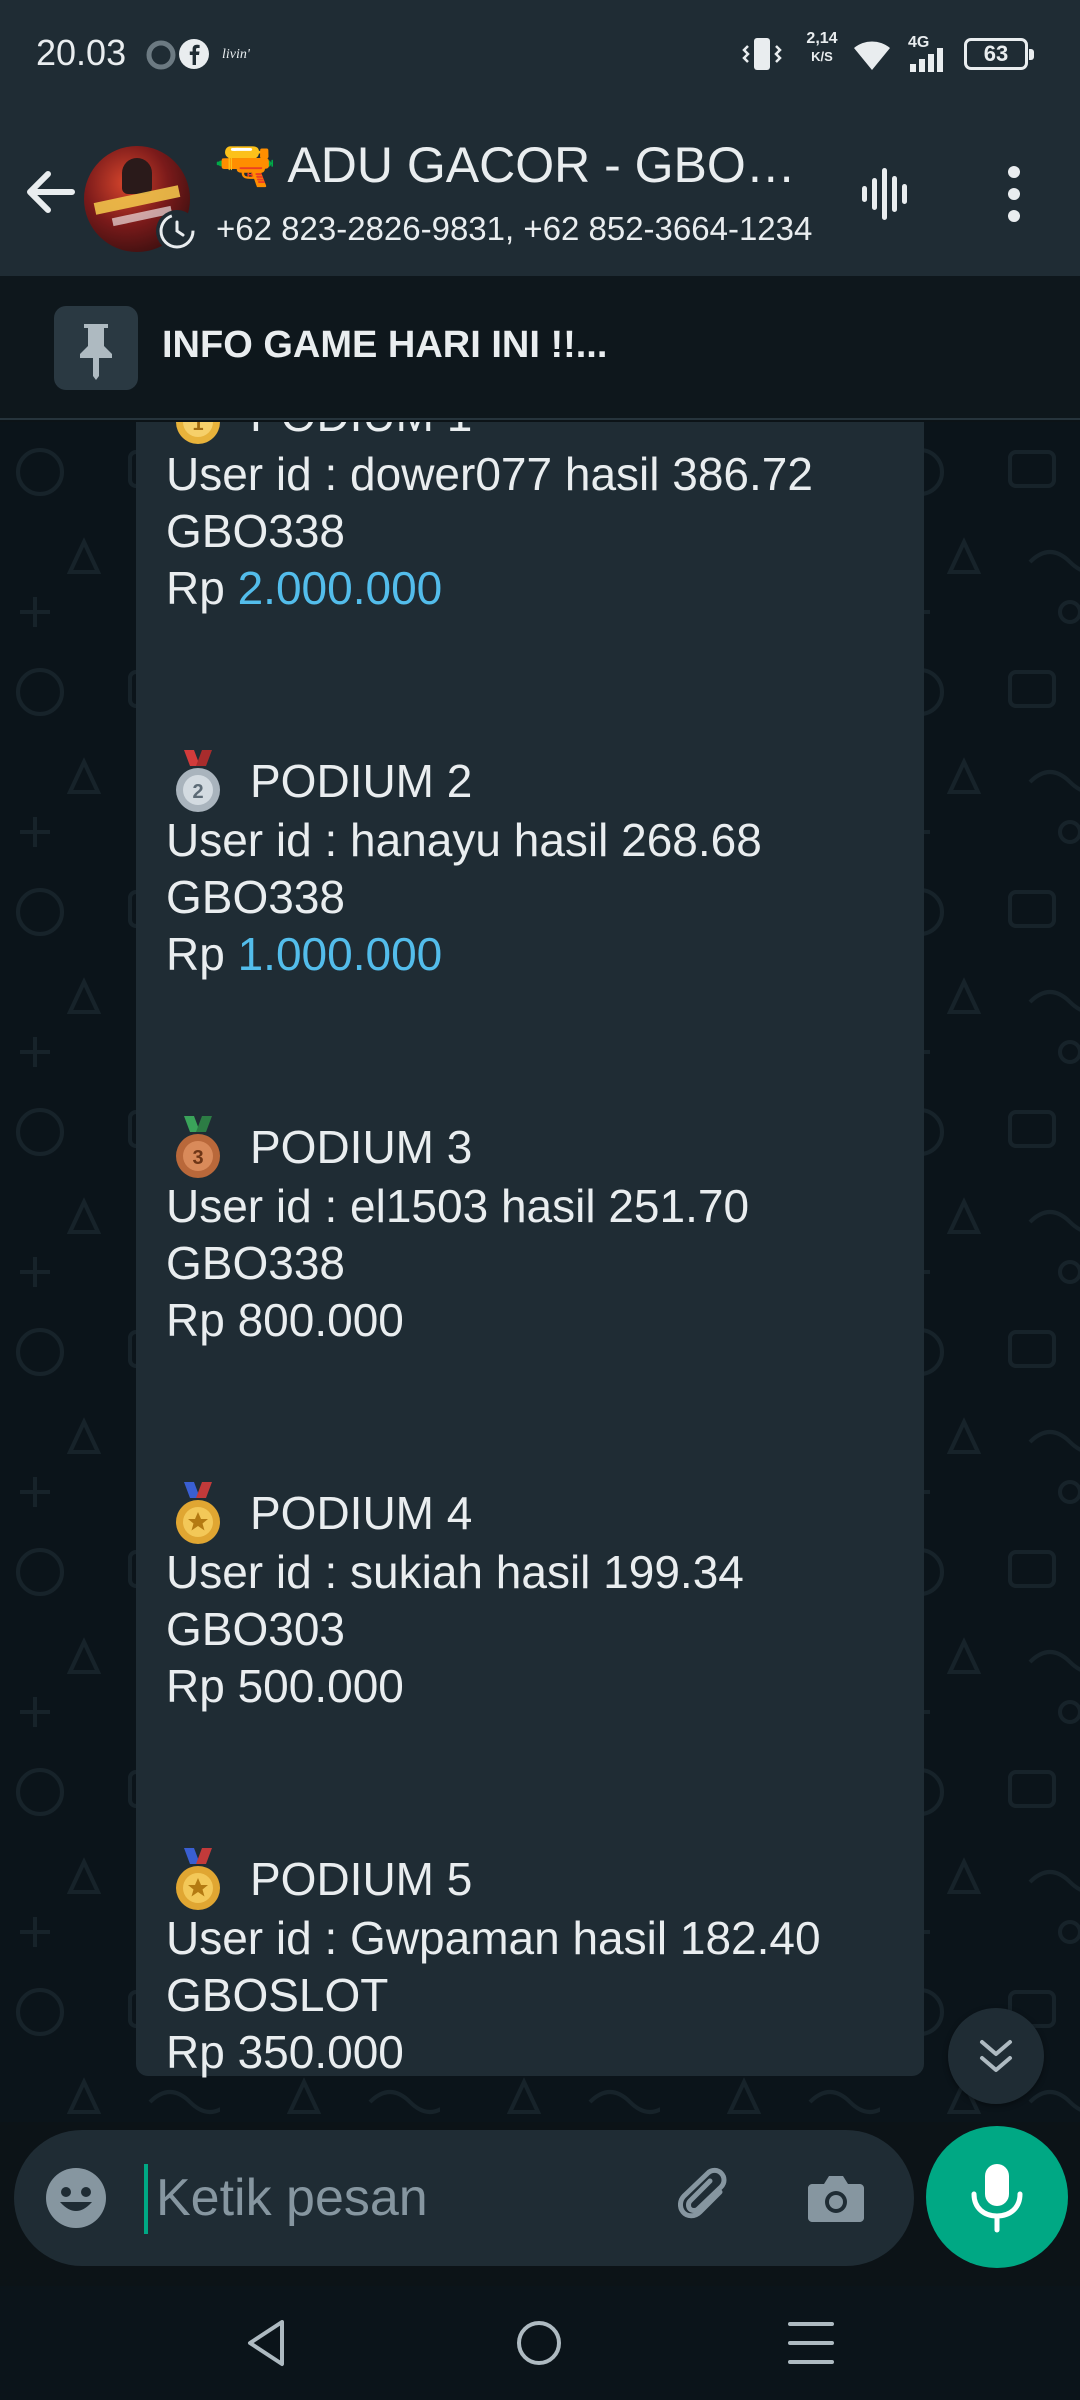  What do you see at coordinates (137, 176) in the screenshot?
I see `avatar-figure` at bounding box center [137, 176].